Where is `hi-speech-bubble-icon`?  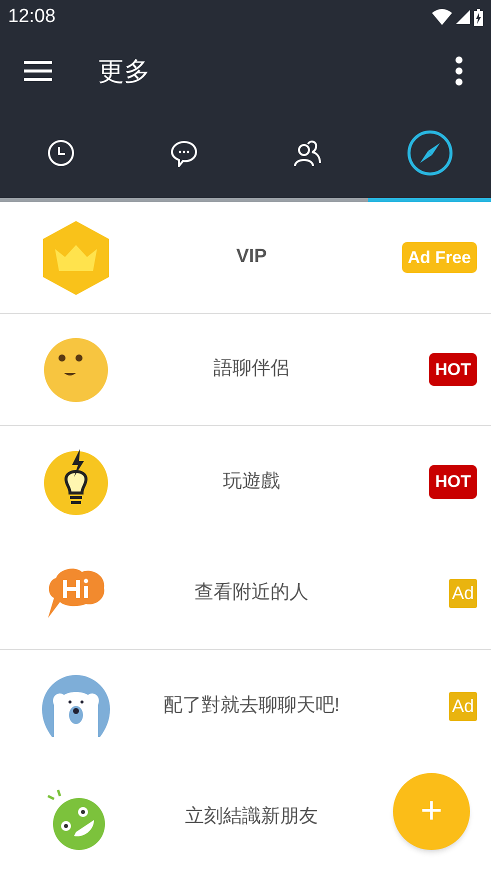 hi-speech-bubble-icon is located at coordinates (76, 594).